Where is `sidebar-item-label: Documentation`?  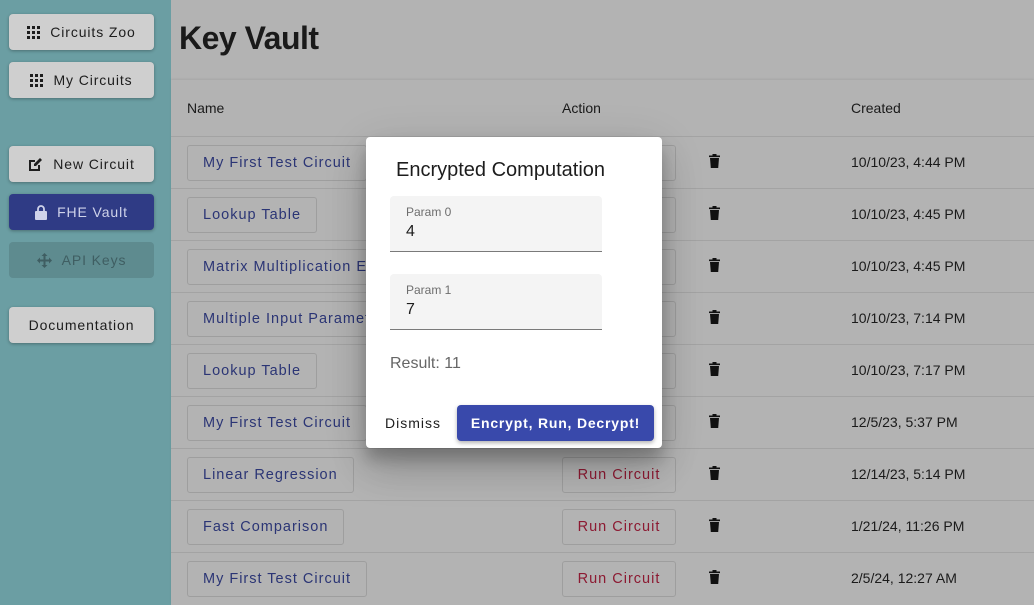 sidebar-item-label: Documentation is located at coordinates (81, 325).